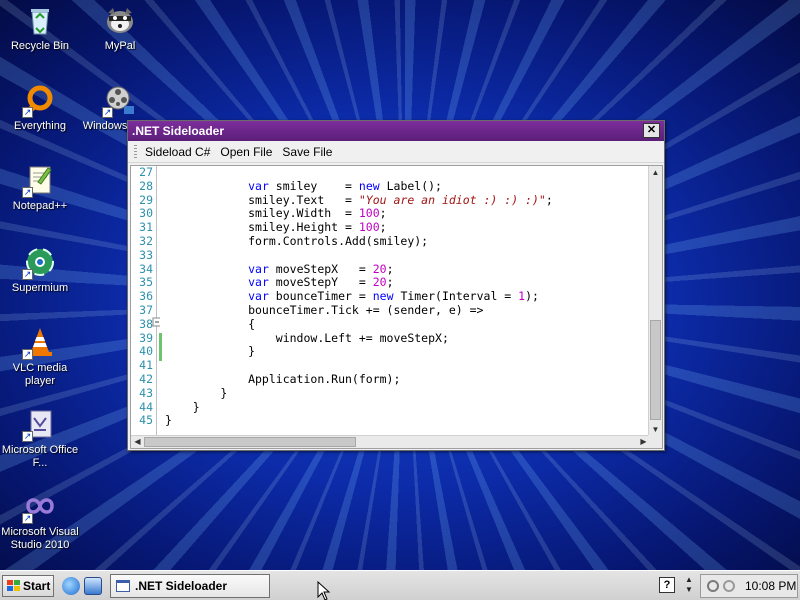  I want to click on visual-studio-infinity-icon: ↗, so click(39, 507).